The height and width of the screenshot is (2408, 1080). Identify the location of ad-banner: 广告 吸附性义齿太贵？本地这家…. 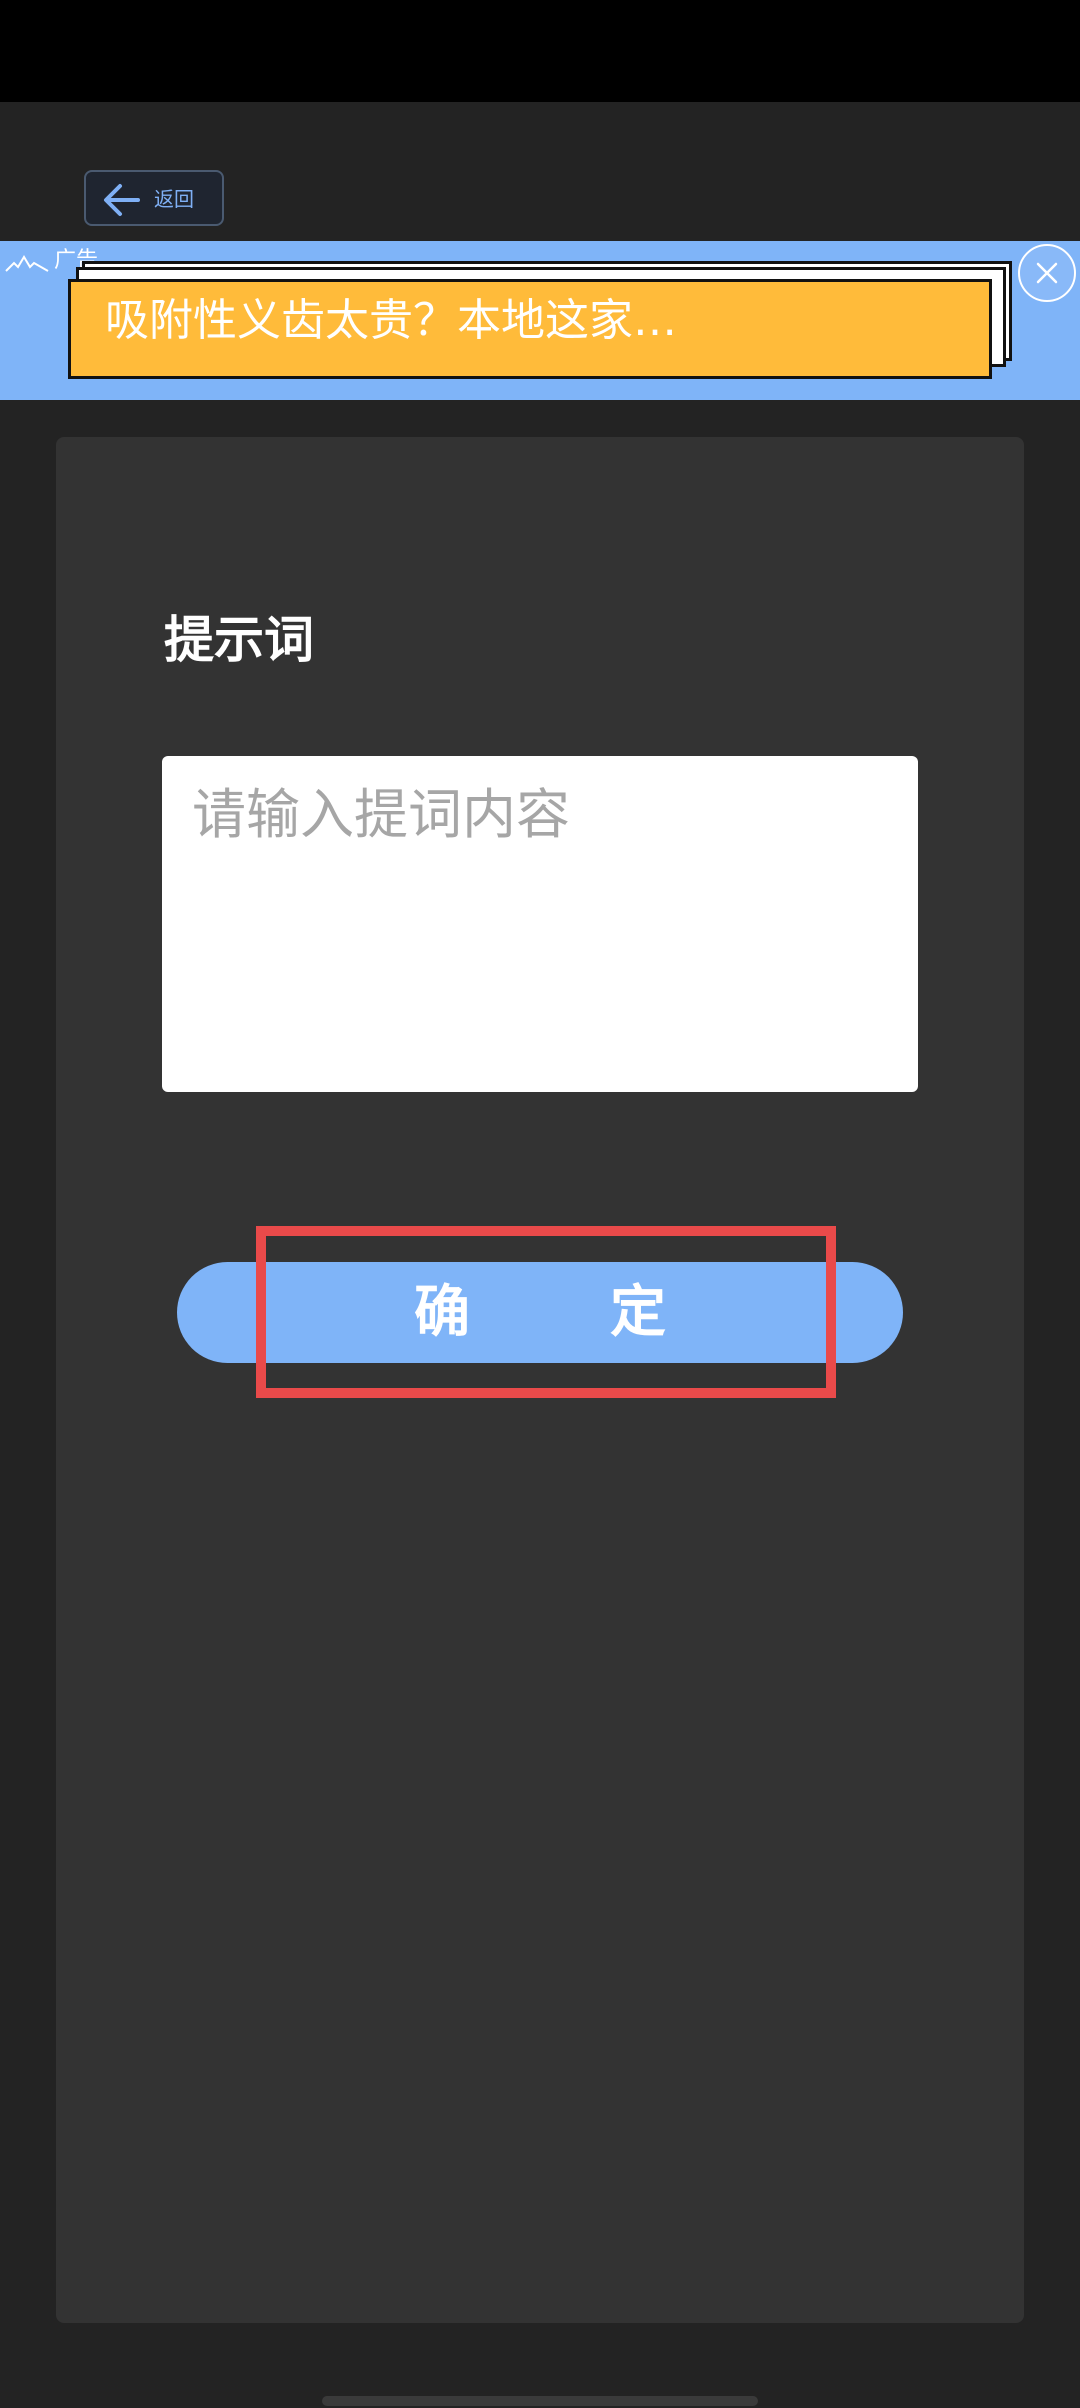
(540, 320).